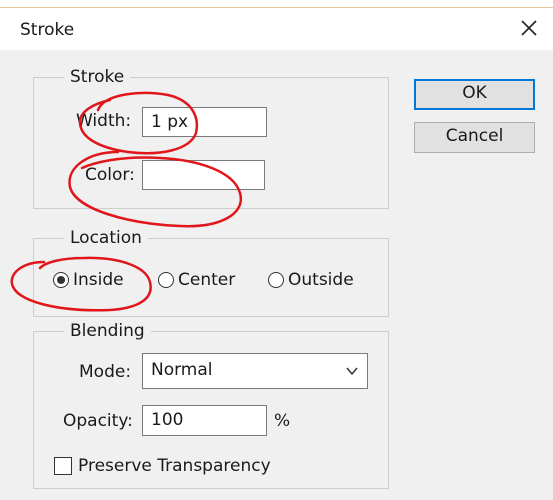 The width and height of the screenshot is (553, 500). I want to click on location-group: Location Inside Center Outside, so click(211, 271).